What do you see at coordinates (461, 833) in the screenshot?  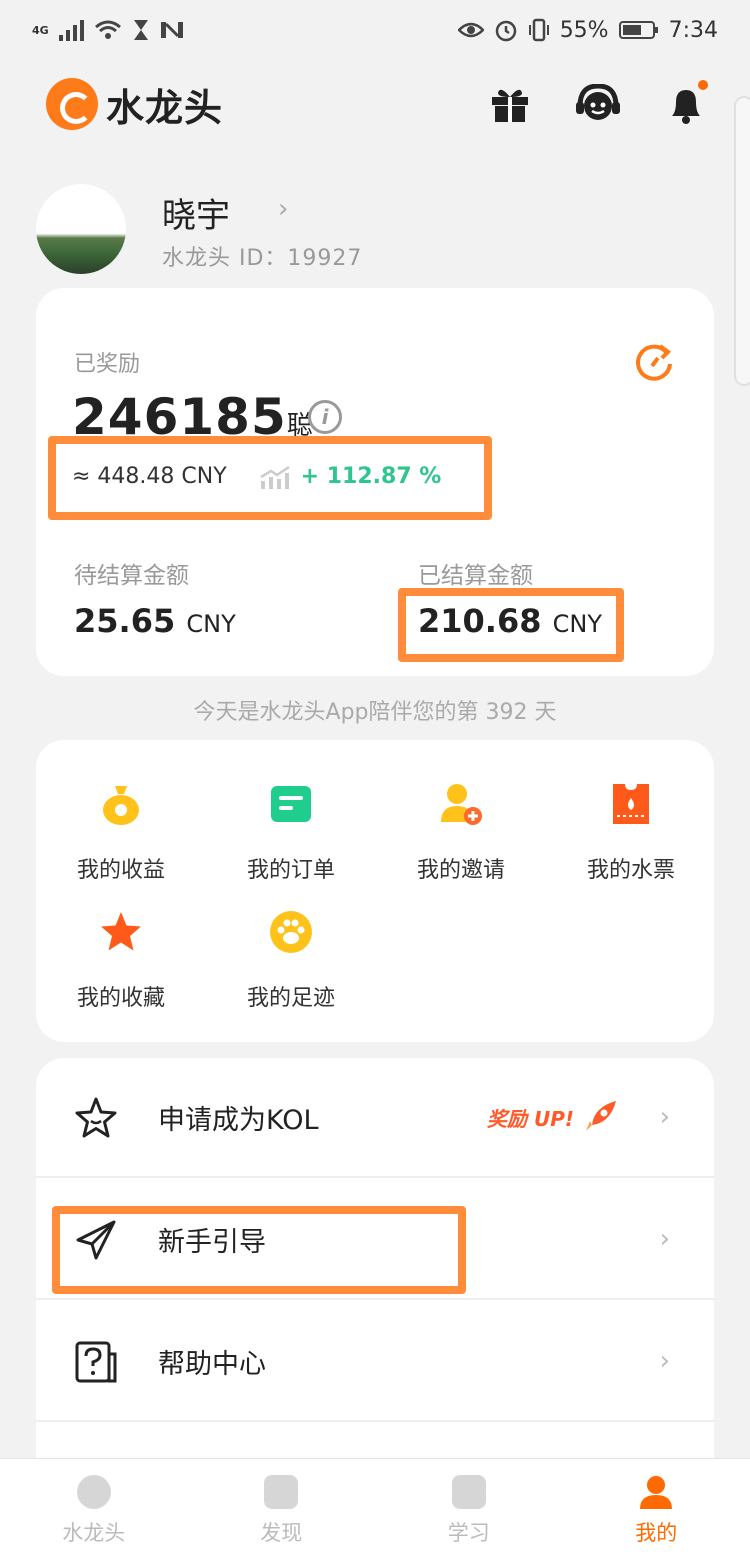 I see `menu-item-invites: 我的邀请` at bounding box center [461, 833].